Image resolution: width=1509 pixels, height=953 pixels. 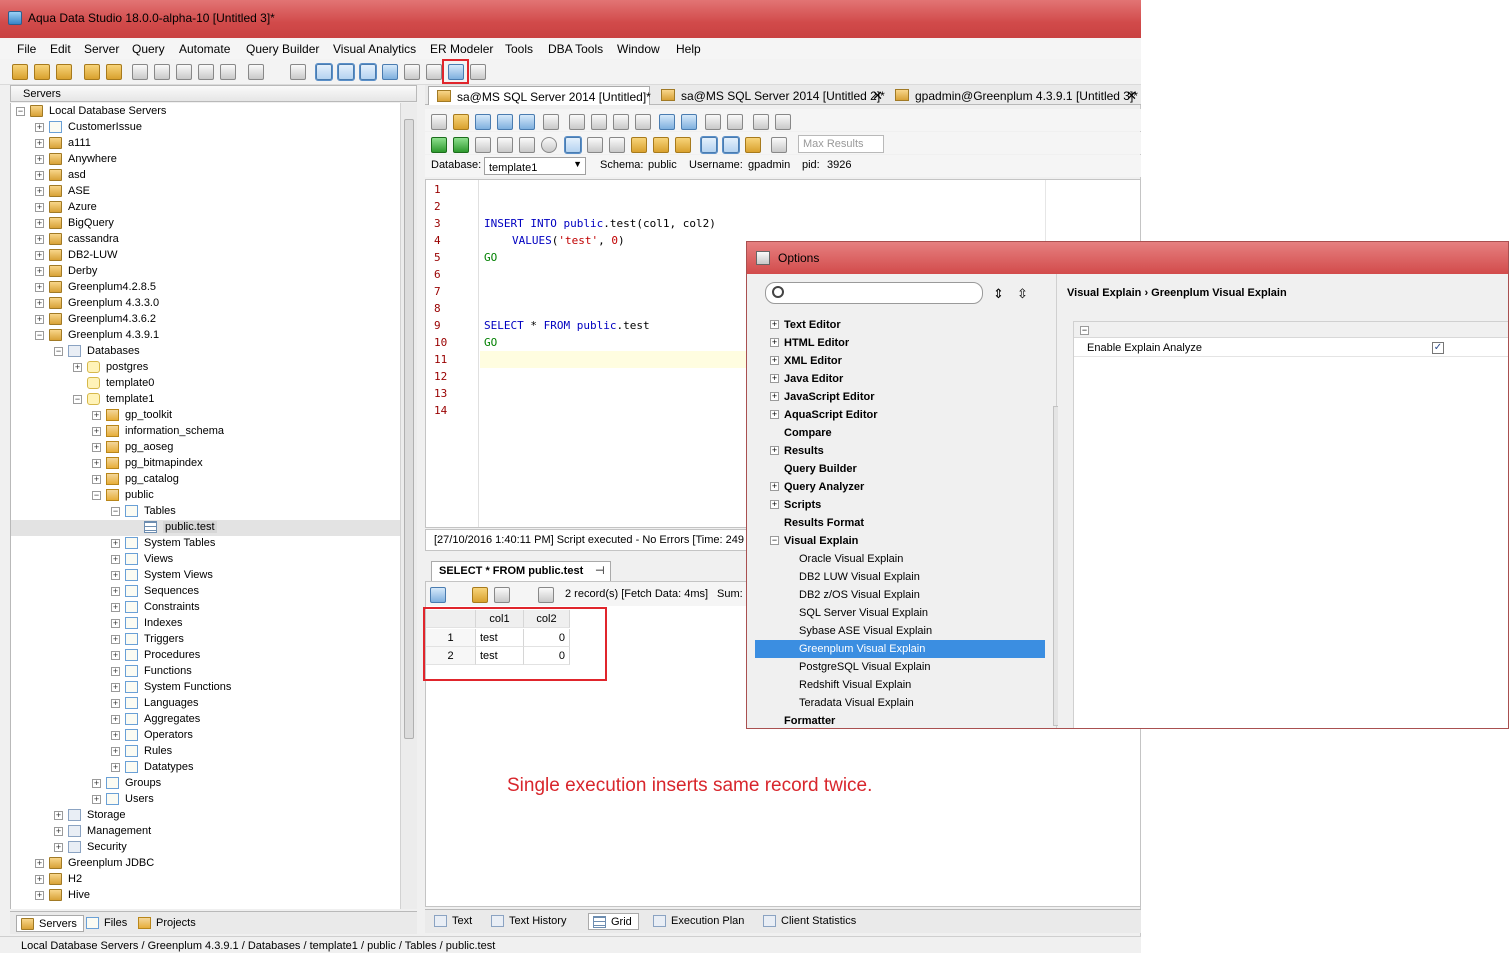 I want to click on tree-node: + Users, so click(x=205, y=800).